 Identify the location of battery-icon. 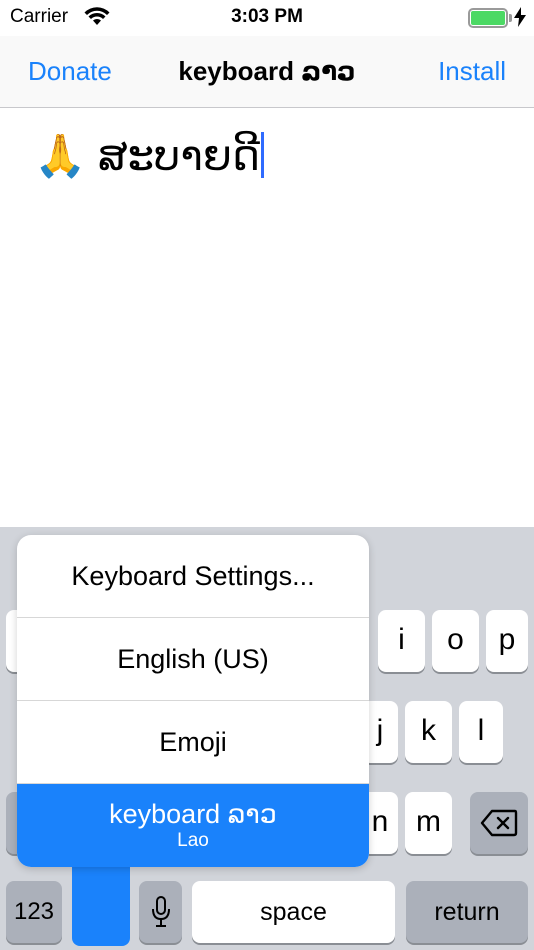
(490, 18).